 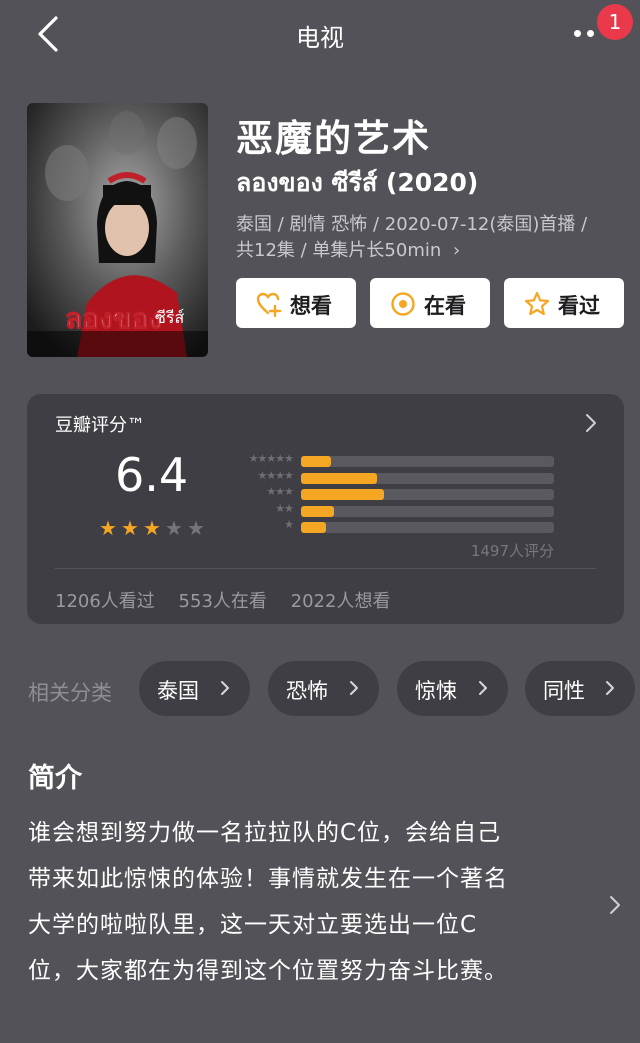 I want to click on distribution-stars: ★★, so click(x=284, y=508).